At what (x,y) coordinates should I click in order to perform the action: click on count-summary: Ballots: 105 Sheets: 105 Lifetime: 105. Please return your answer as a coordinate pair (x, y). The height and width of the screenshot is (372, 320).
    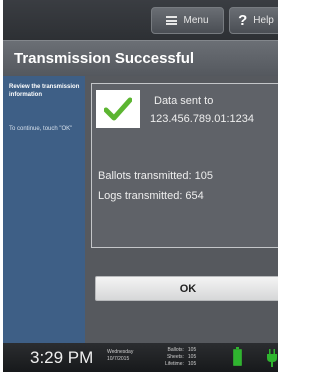
    Looking at the image, I should click on (180, 357).